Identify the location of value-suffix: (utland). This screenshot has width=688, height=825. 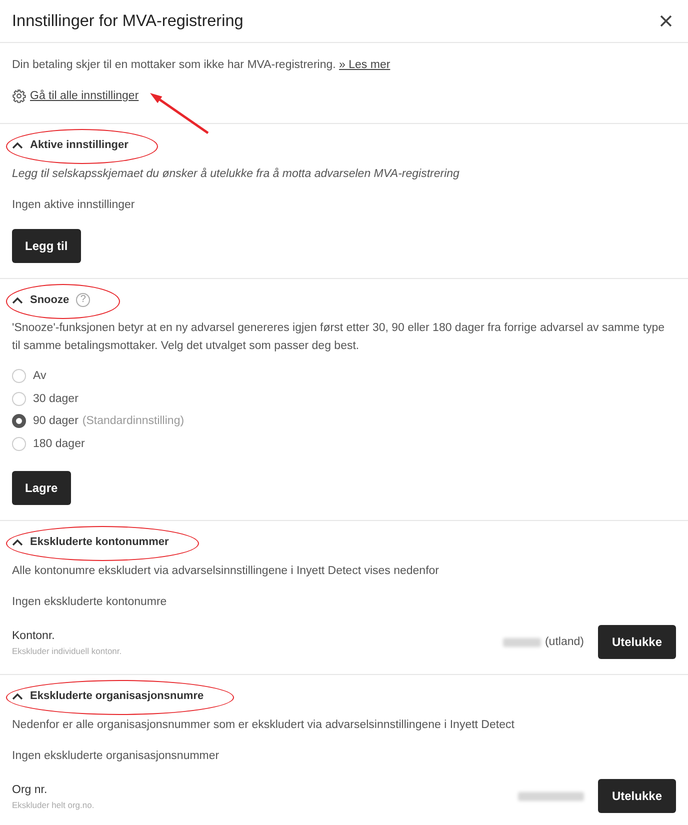
(564, 642).